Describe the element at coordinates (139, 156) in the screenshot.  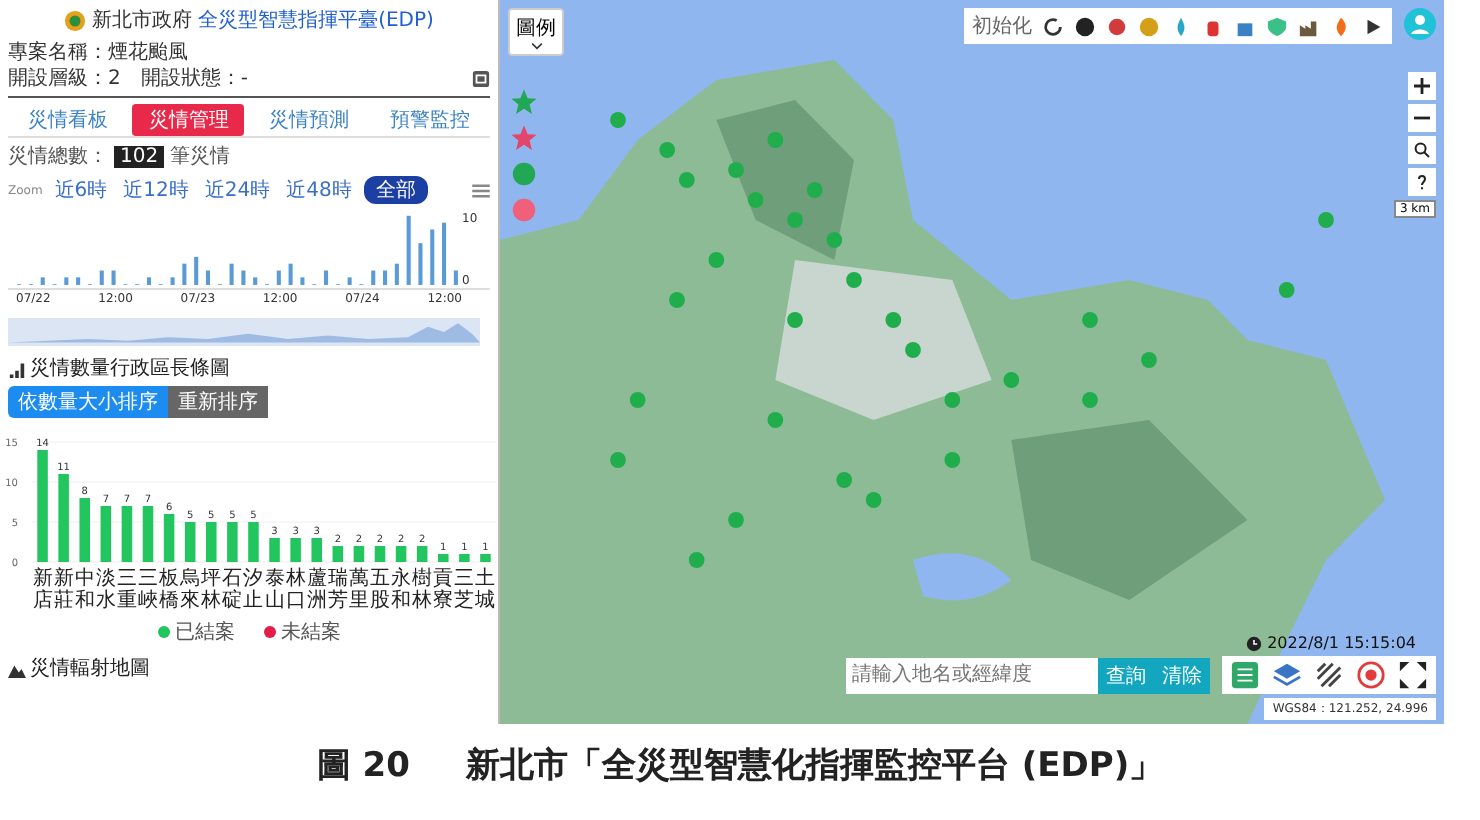
I see `total-count: 102` at that location.